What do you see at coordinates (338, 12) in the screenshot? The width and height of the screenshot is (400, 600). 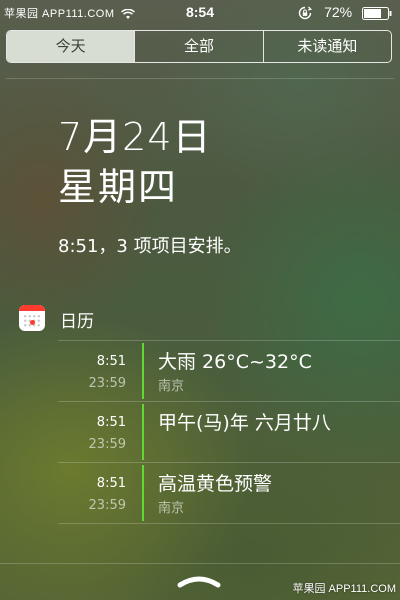 I see `battery-percent: 72%` at bounding box center [338, 12].